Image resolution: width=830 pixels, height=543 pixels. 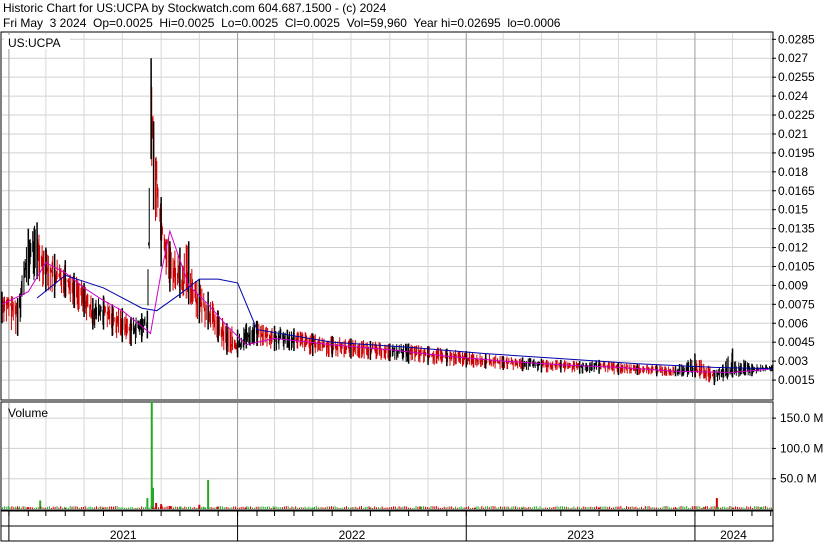 What do you see at coordinates (580, 535) in the screenshot?
I see `year-label: 2023` at bounding box center [580, 535].